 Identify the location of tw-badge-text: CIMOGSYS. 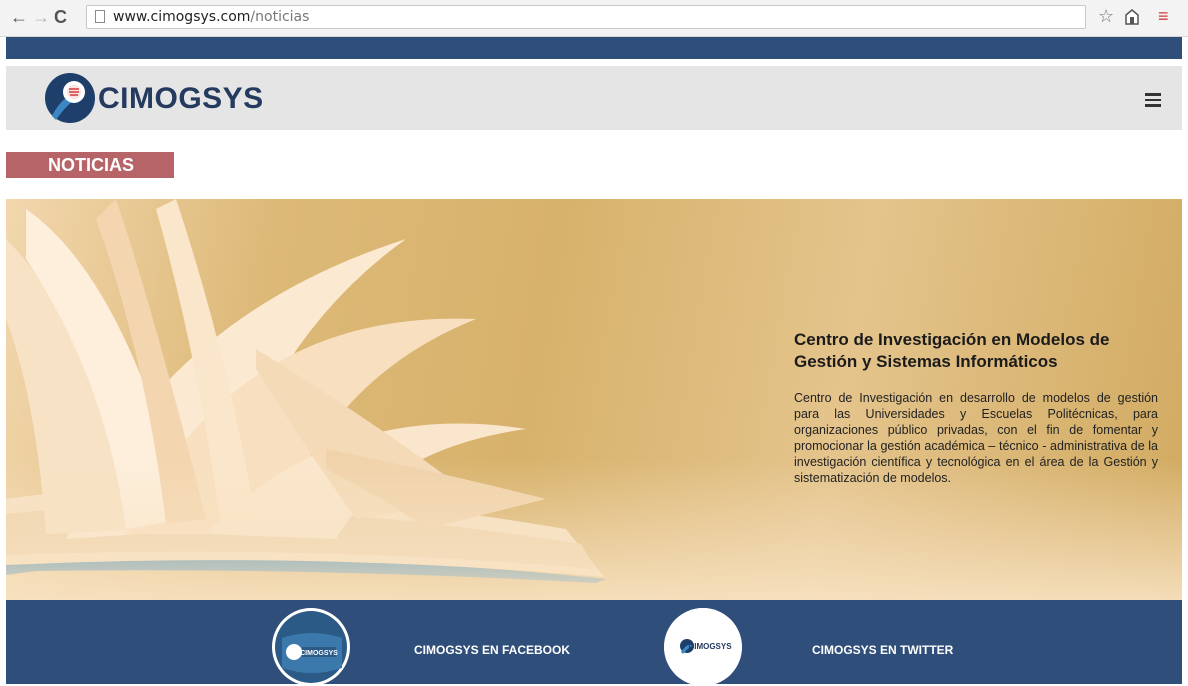
(710, 646).